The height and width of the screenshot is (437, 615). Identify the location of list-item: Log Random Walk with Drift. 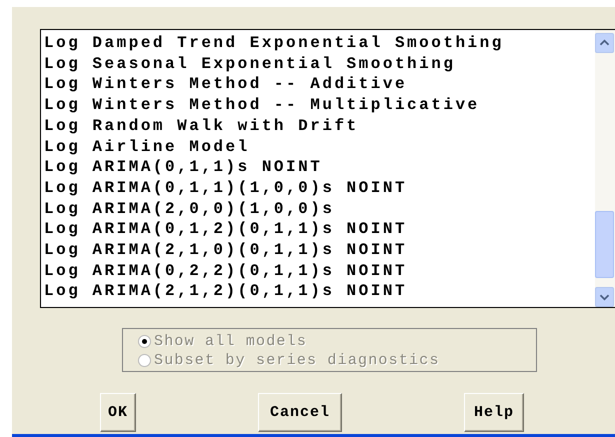
(319, 126).